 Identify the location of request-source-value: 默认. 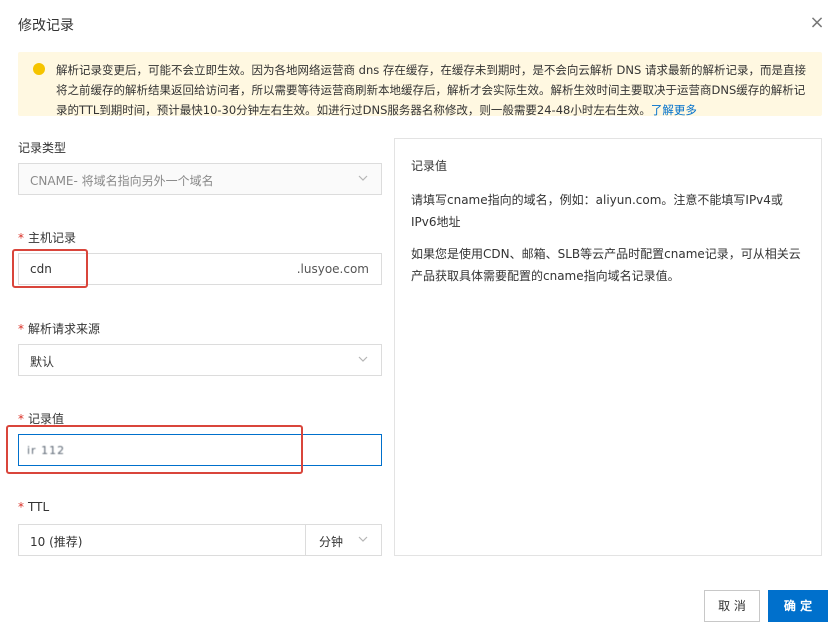
(42, 362).